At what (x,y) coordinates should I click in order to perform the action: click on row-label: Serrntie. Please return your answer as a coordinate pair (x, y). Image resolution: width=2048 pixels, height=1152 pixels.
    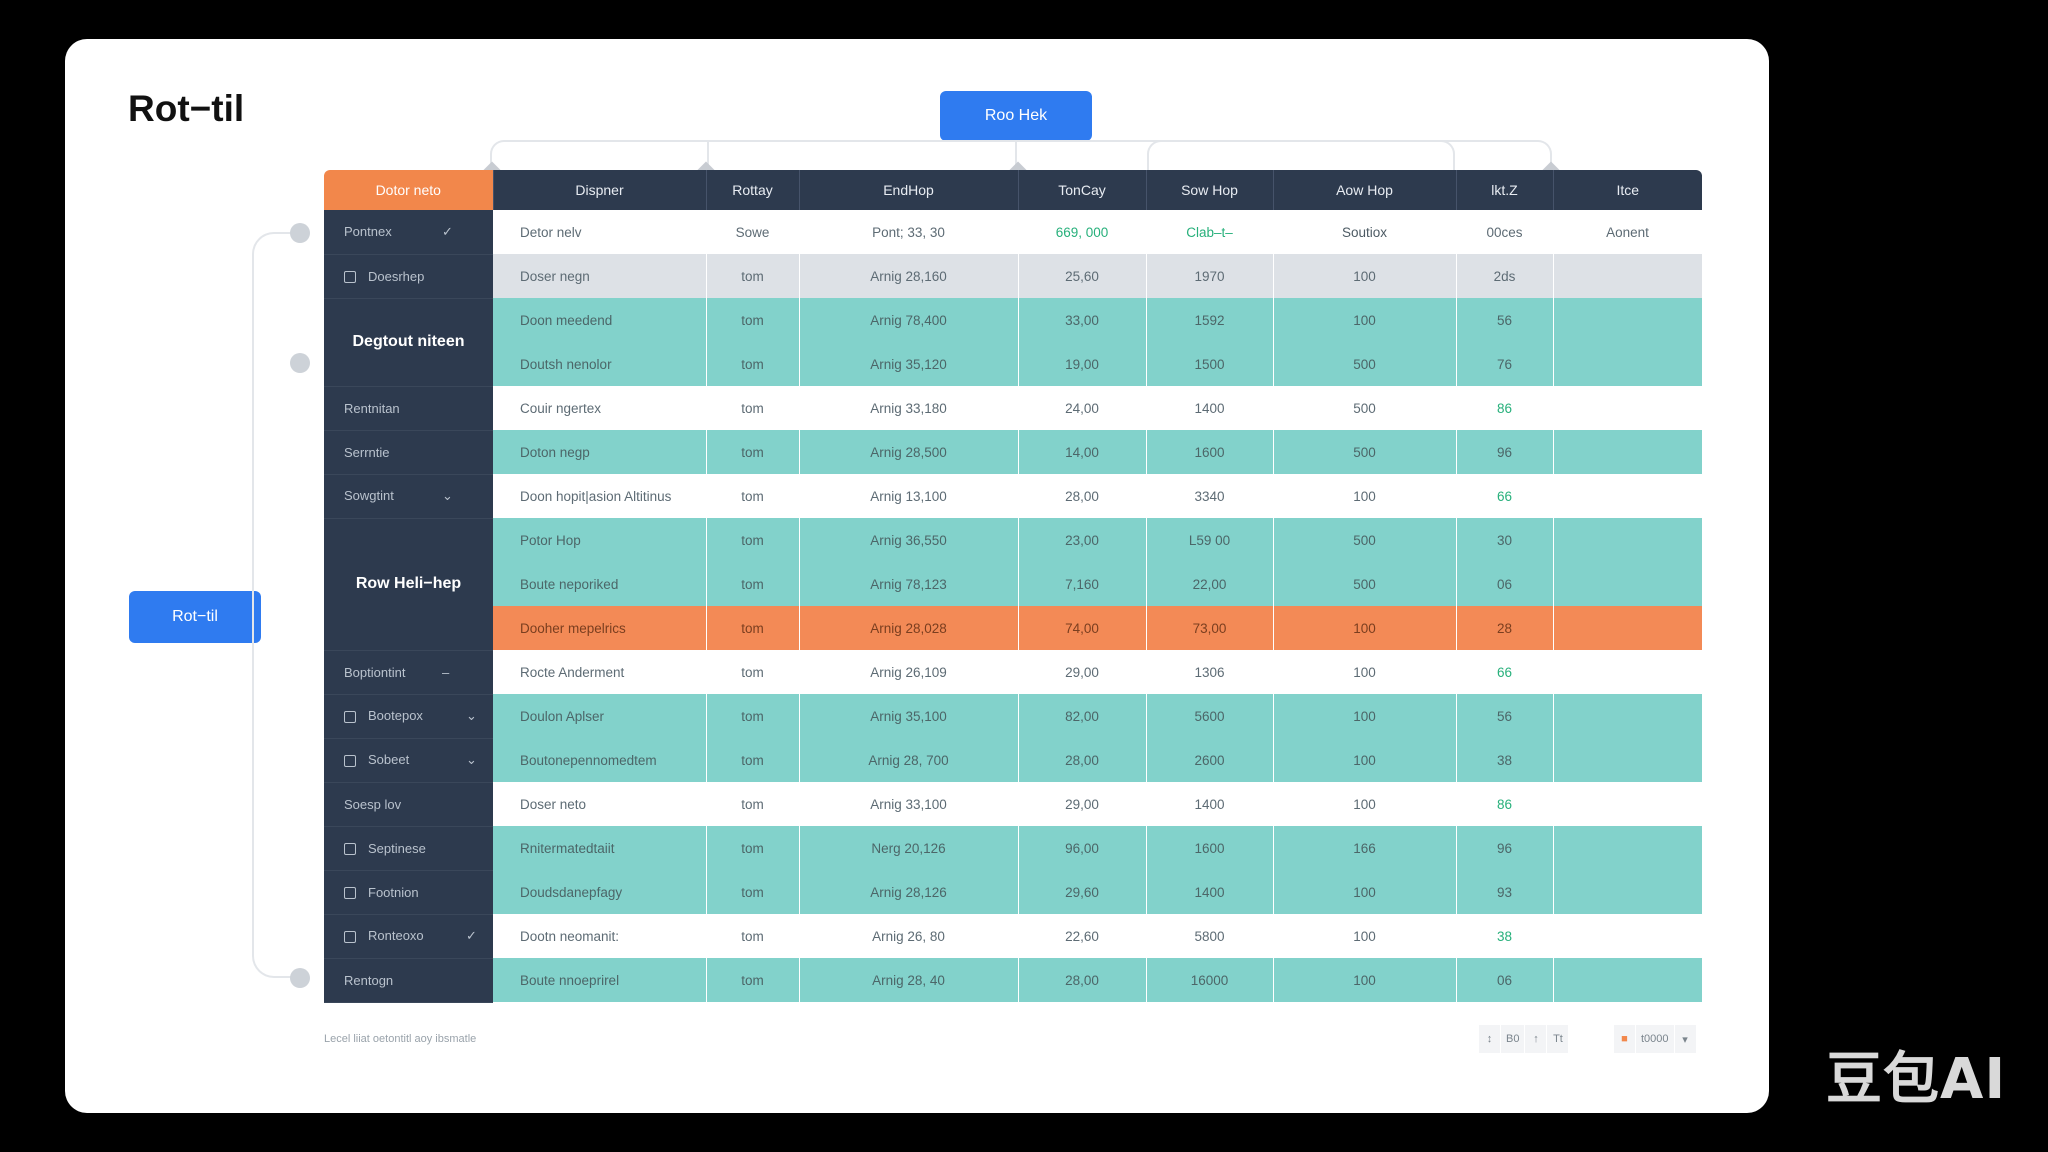
    Looking at the image, I should click on (408, 452).